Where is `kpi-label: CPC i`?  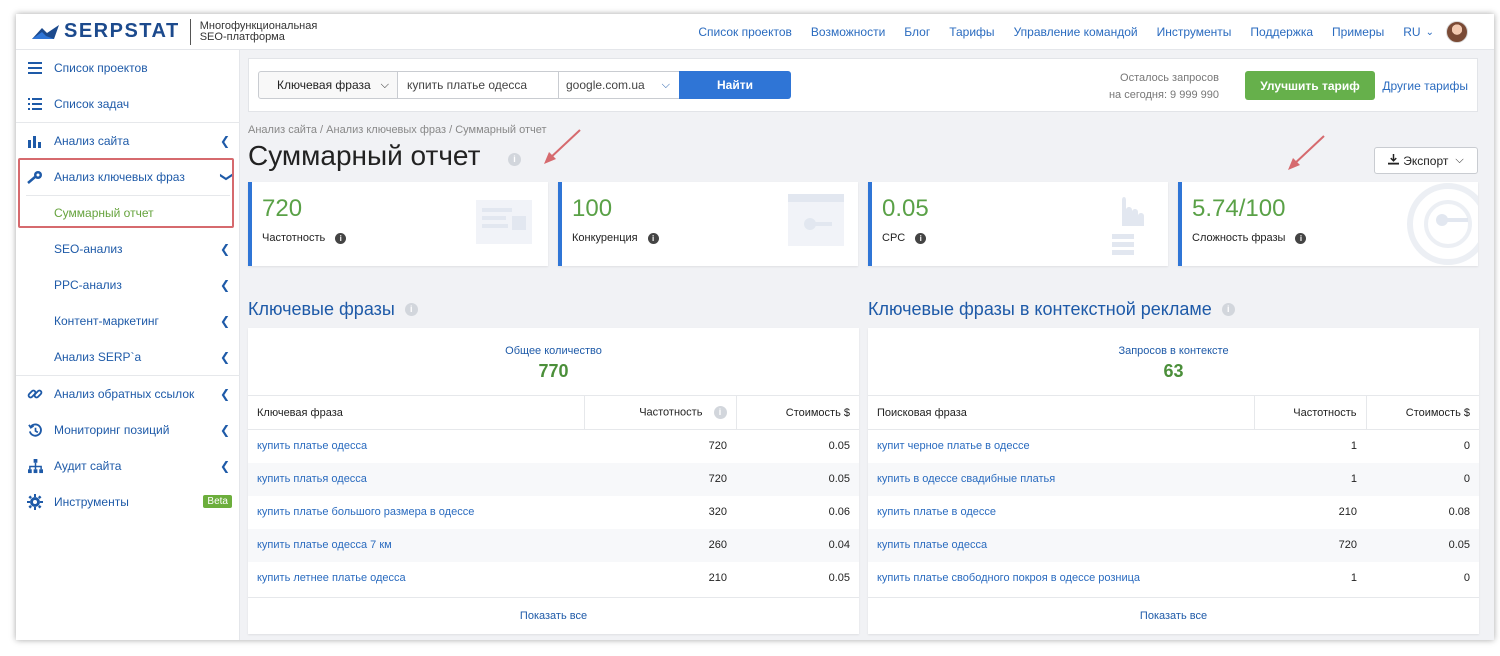
kpi-label: CPC i is located at coordinates (904, 238).